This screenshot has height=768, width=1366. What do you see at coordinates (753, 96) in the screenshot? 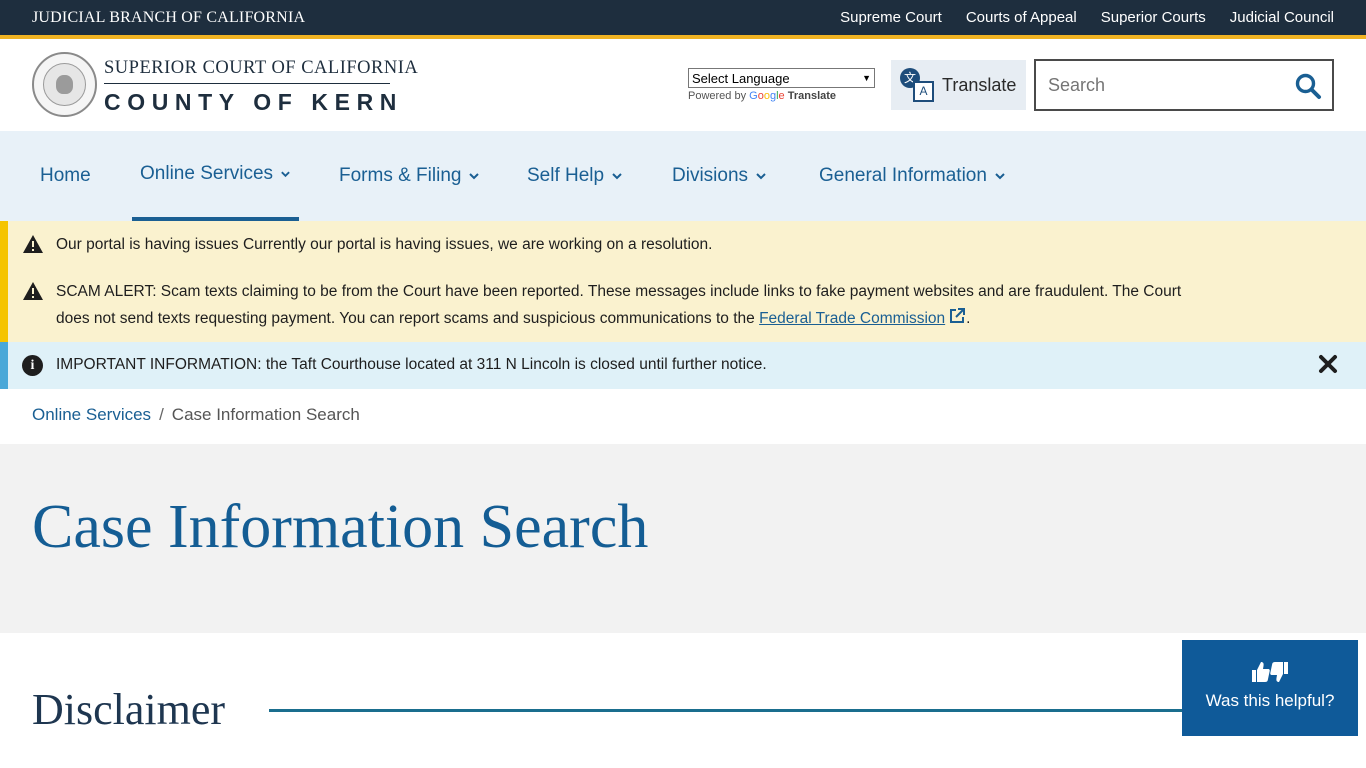
I see `google-letter: G` at bounding box center [753, 96].